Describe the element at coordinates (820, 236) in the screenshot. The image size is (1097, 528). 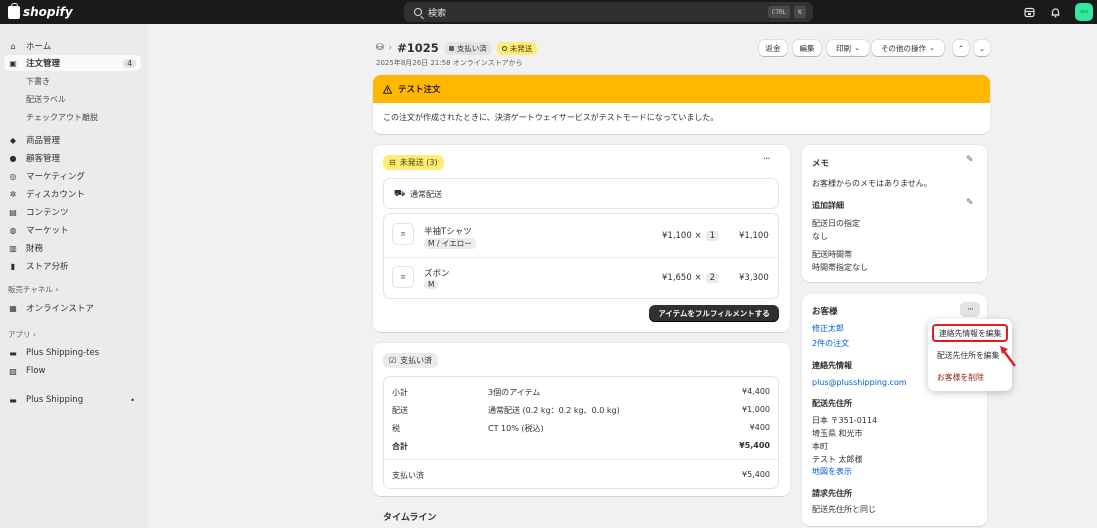
I see `delivery-date-value: なし` at that location.